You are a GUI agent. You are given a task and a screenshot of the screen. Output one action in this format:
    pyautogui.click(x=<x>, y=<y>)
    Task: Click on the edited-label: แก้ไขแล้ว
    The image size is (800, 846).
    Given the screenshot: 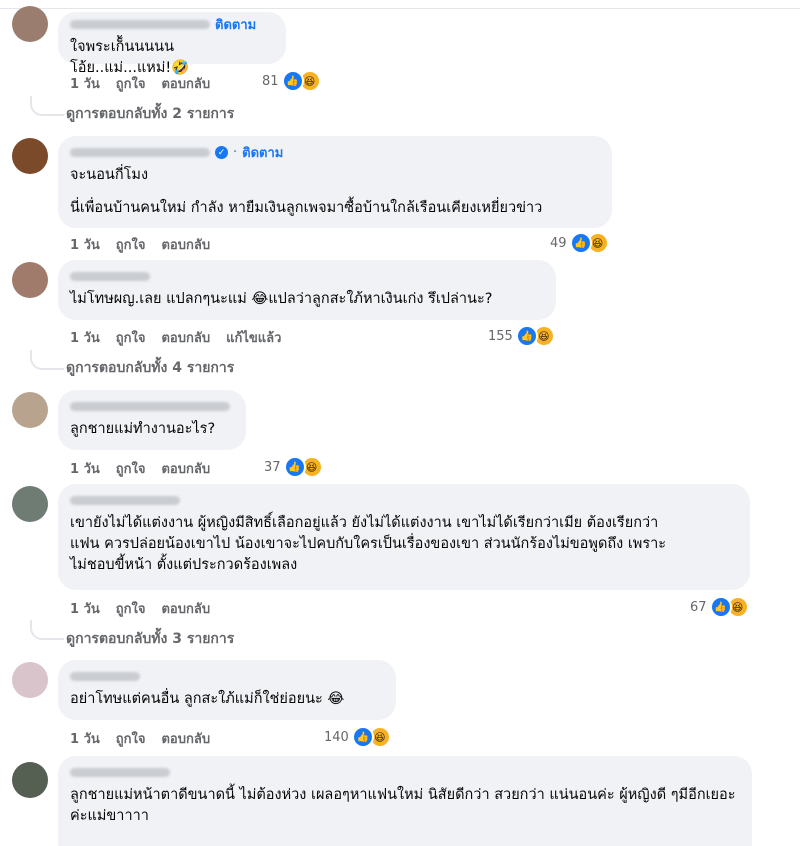 What is the action you would take?
    pyautogui.click(x=254, y=338)
    